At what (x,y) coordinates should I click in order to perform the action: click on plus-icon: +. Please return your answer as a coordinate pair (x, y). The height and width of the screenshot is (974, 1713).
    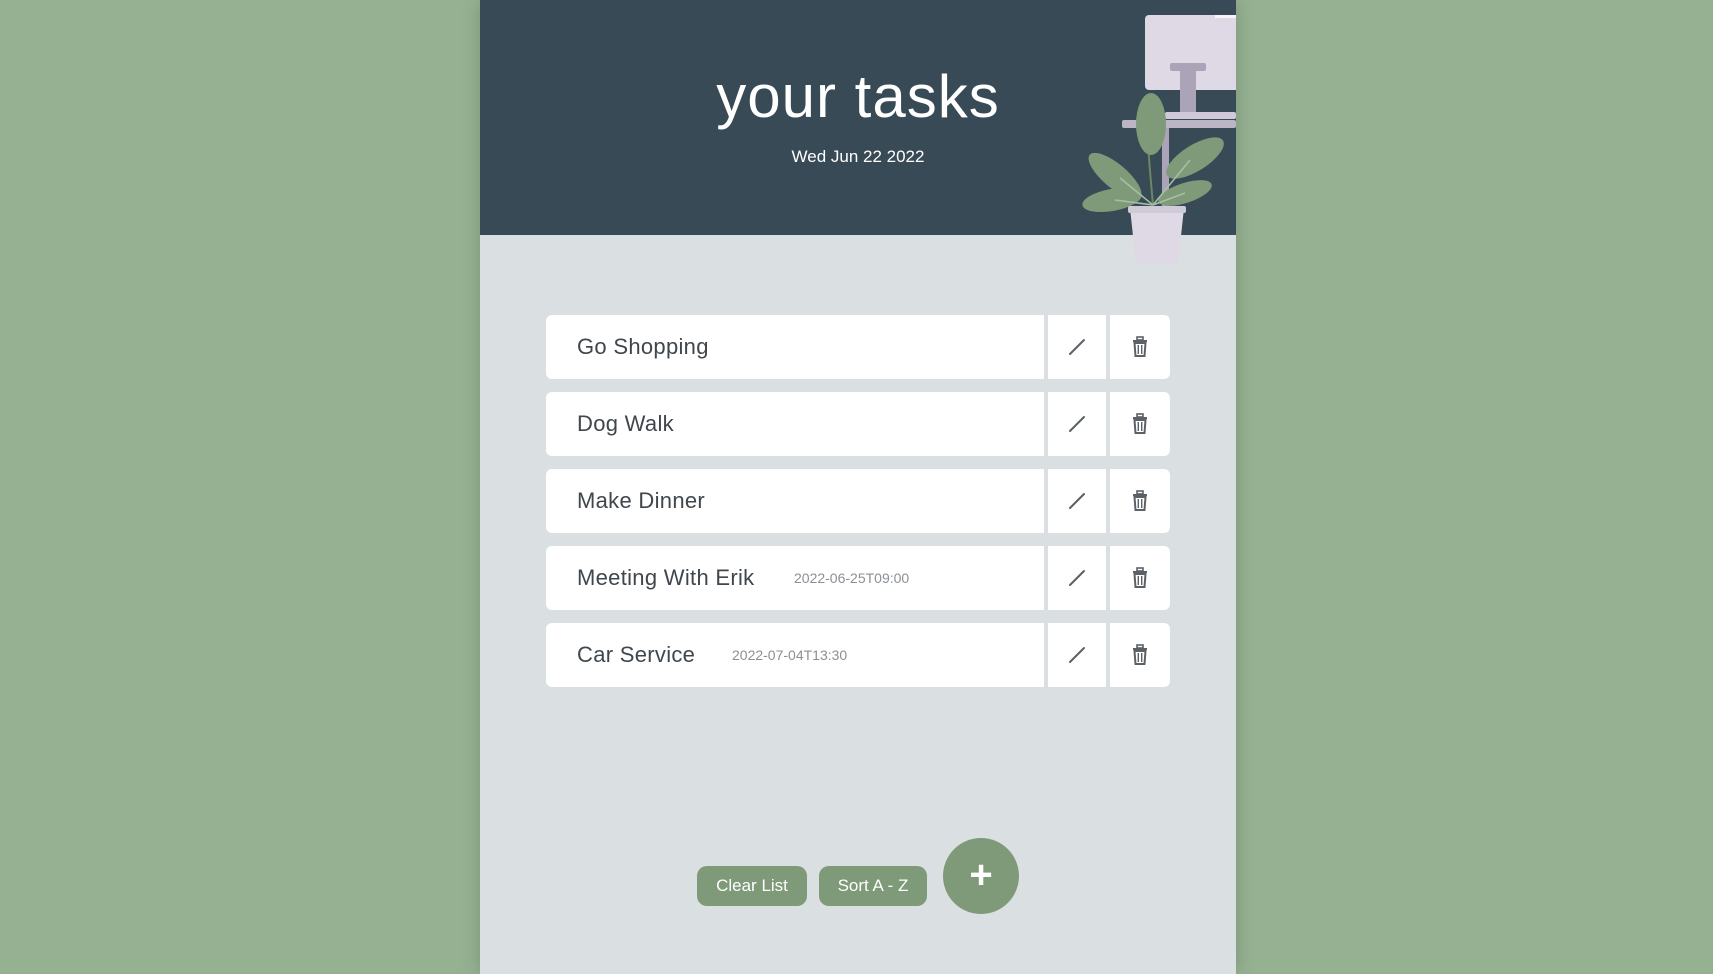
    Looking at the image, I should click on (981, 875).